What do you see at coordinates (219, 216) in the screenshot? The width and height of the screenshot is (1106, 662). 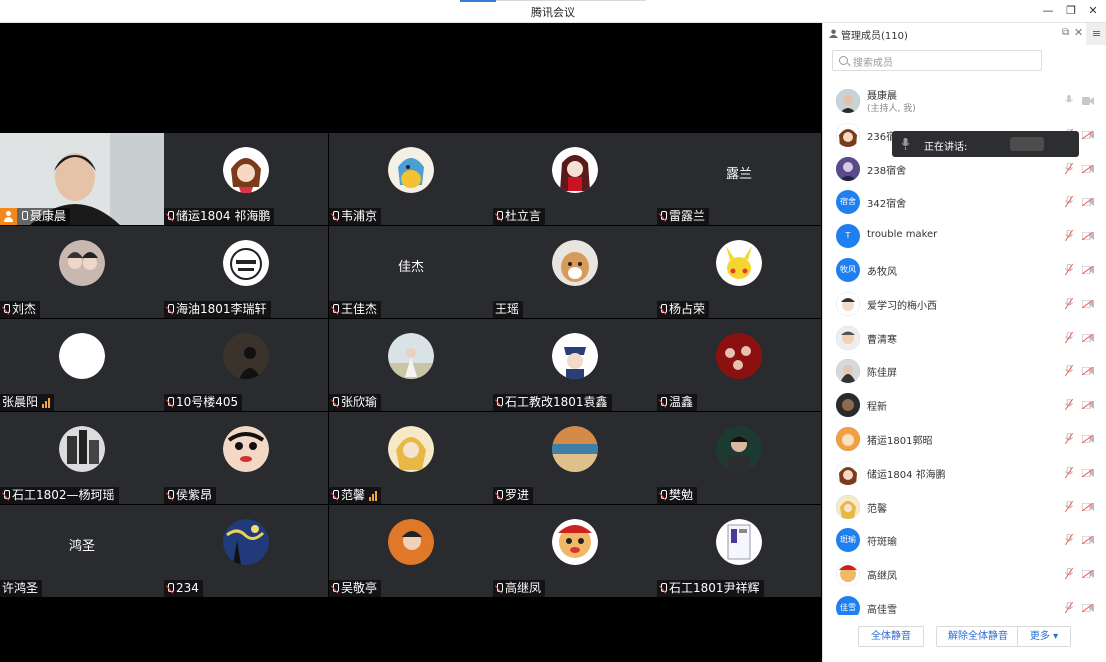 I see `participant-label: 储运1804 祁海鹏` at bounding box center [219, 216].